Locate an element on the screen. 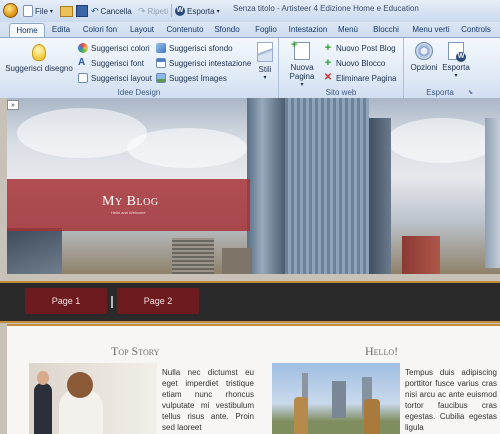 Image resolution: width=500 pixels, height=434 pixels. group-label-sito-web: Sito web is located at coordinates (341, 92).